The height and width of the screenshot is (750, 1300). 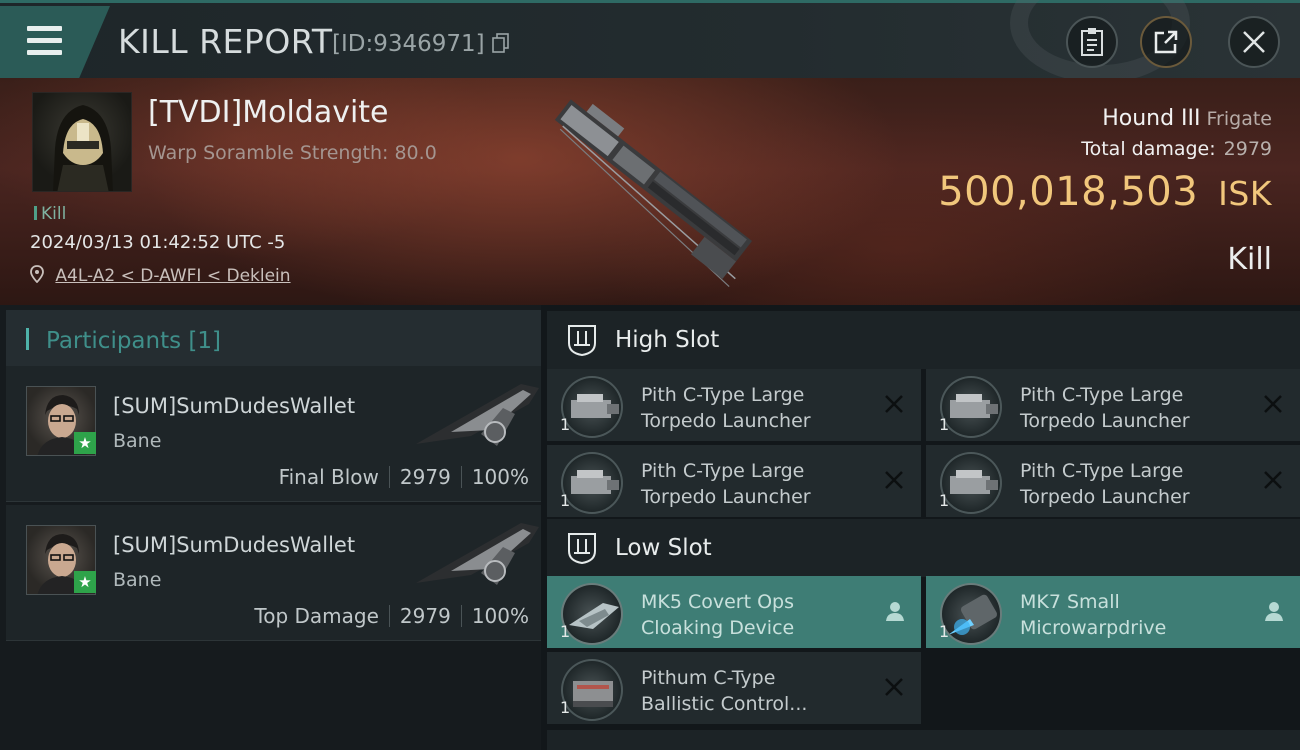 I want to click on total-damage: Total damage: 2979, so click(x=1176, y=149).